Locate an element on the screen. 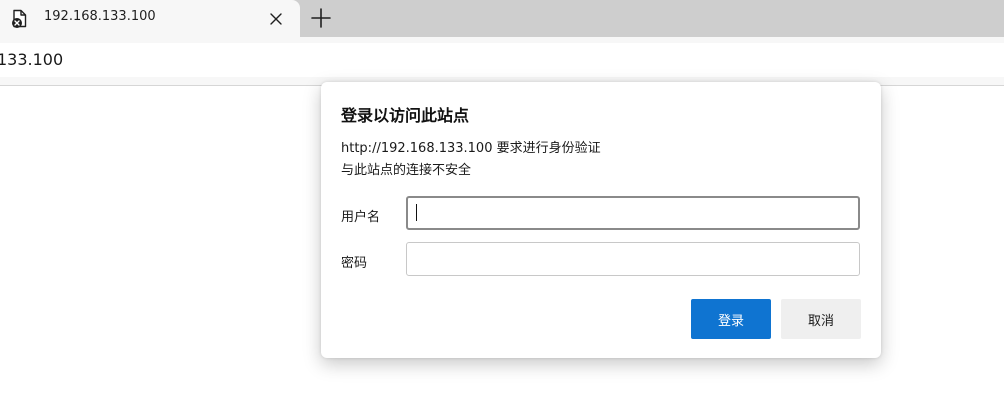 The image size is (1004, 420). browser-tab: 192.168.133.100 is located at coordinates (150, 18).